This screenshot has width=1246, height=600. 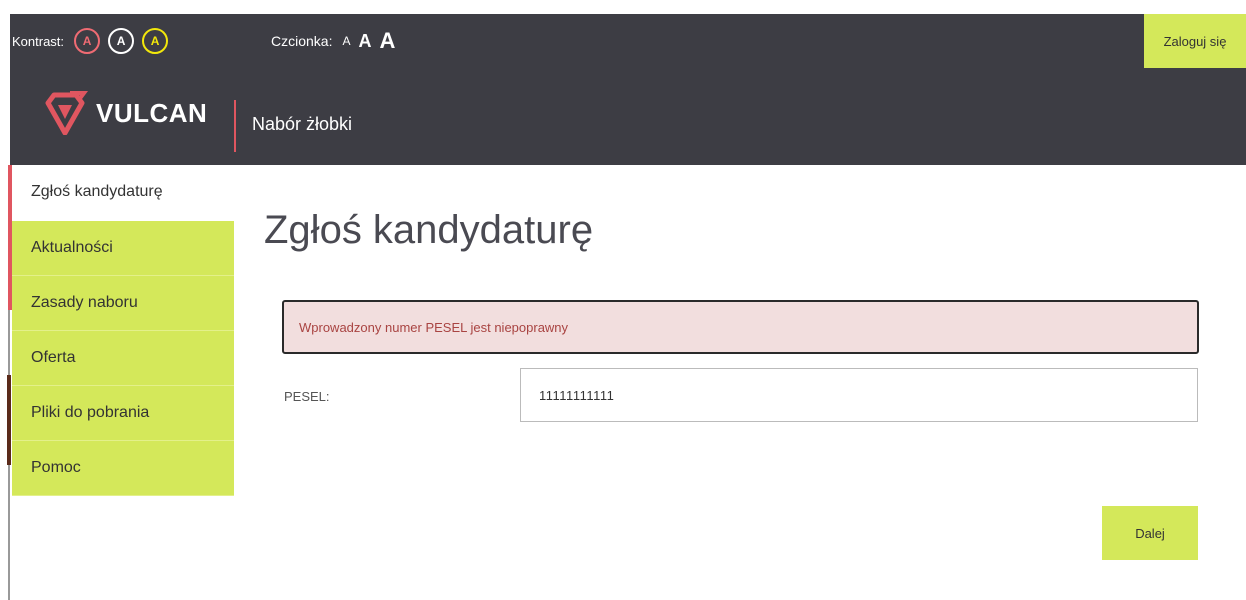 I want to click on sidebar-item-zasady-naboru: Zasady naboru, so click(x=123, y=303).